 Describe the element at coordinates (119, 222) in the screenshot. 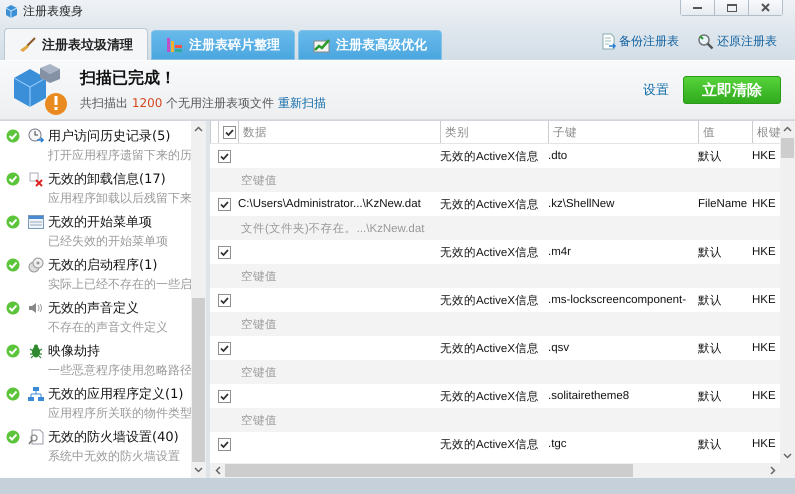

I see `category-title: 无效的开始菜单项` at that location.